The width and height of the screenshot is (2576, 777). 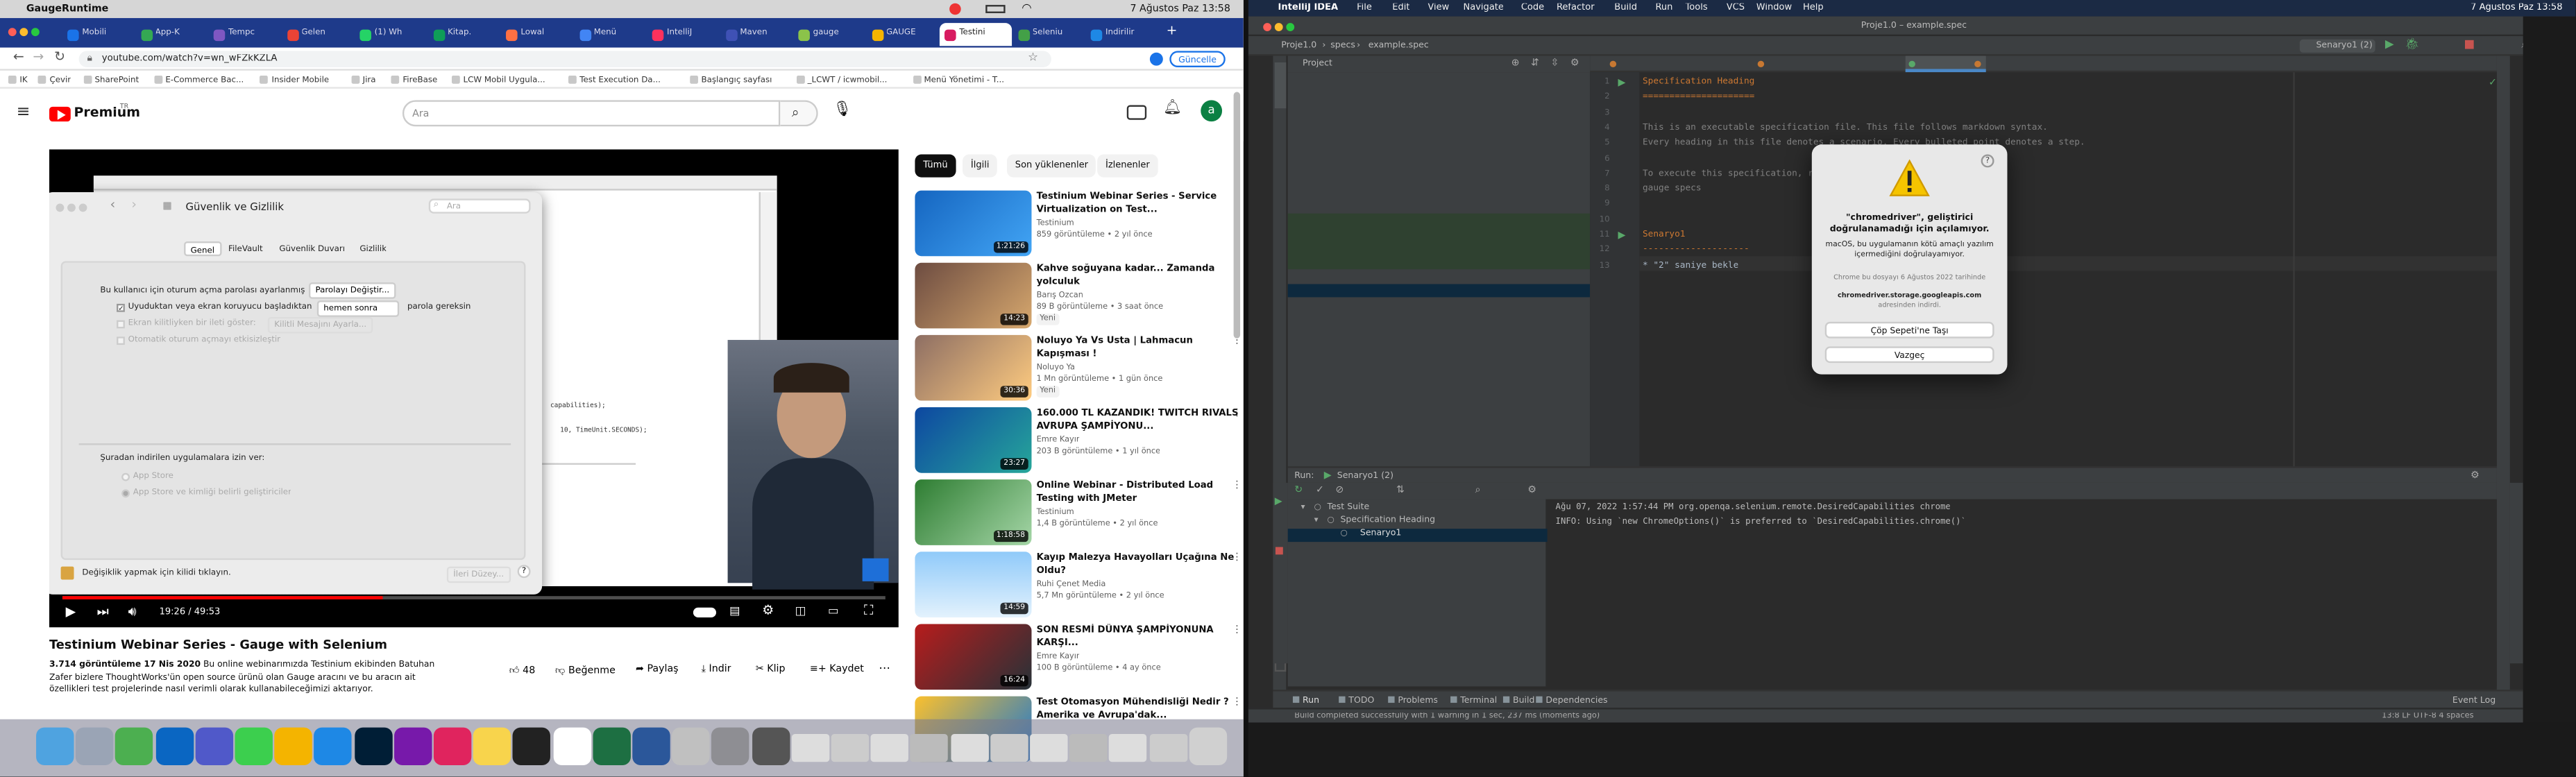 I want to click on video-thumbnail: 23:27, so click(x=974, y=440).